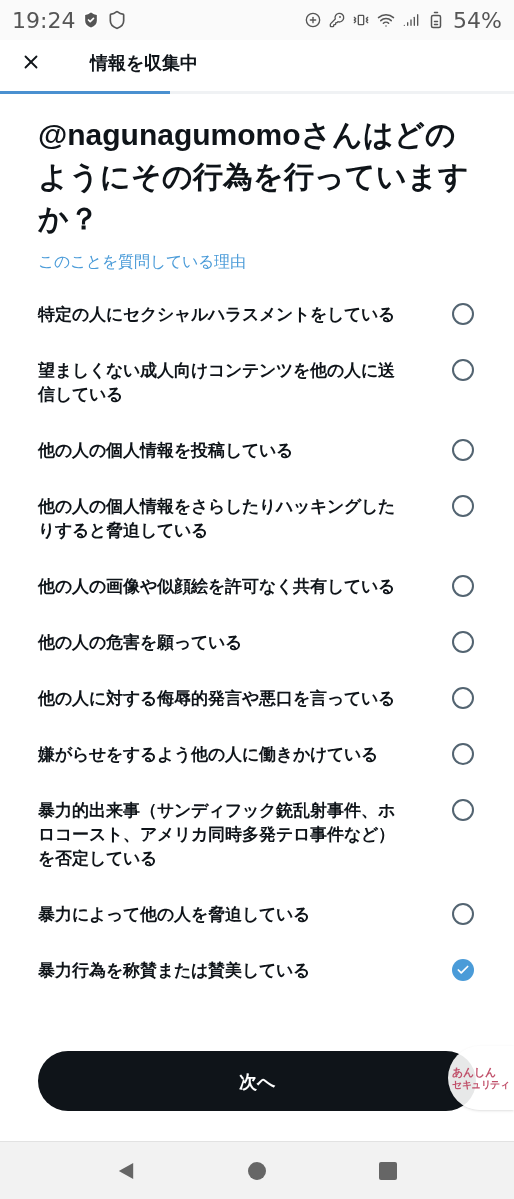 The width and height of the screenshot is (514, 1199). What do you see at coordinates (386, 20) in the screenshot?
I see `wifi-icon` at bounding box center [386, 20].